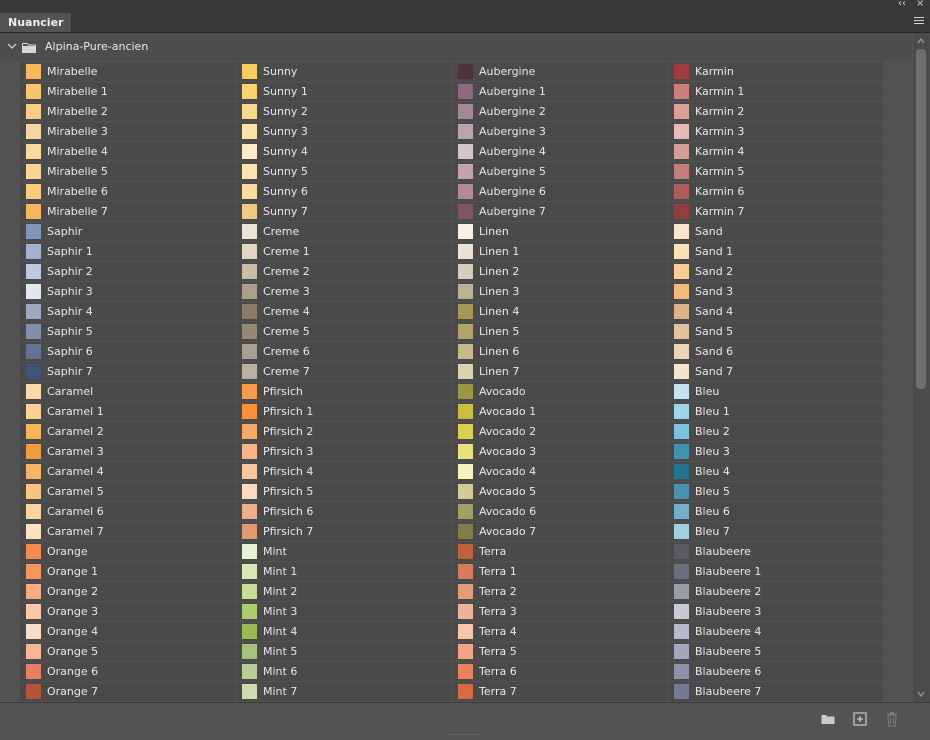  Describe the element at coordinates (775, 351) in the screenshot. I see `swatch-item: Sand 6` at that location.